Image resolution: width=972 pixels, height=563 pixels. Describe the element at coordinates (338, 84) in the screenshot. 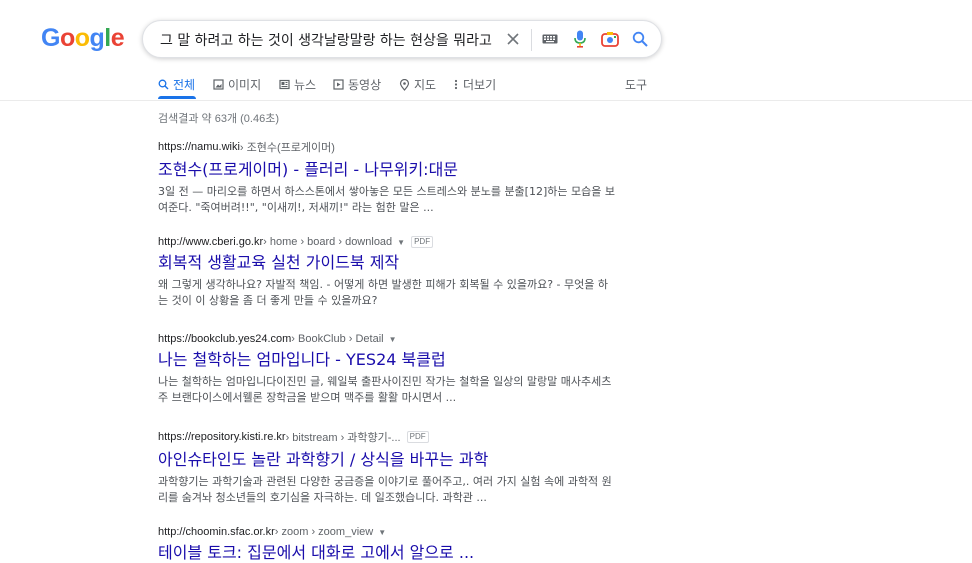

I see `video-icon` at that location.